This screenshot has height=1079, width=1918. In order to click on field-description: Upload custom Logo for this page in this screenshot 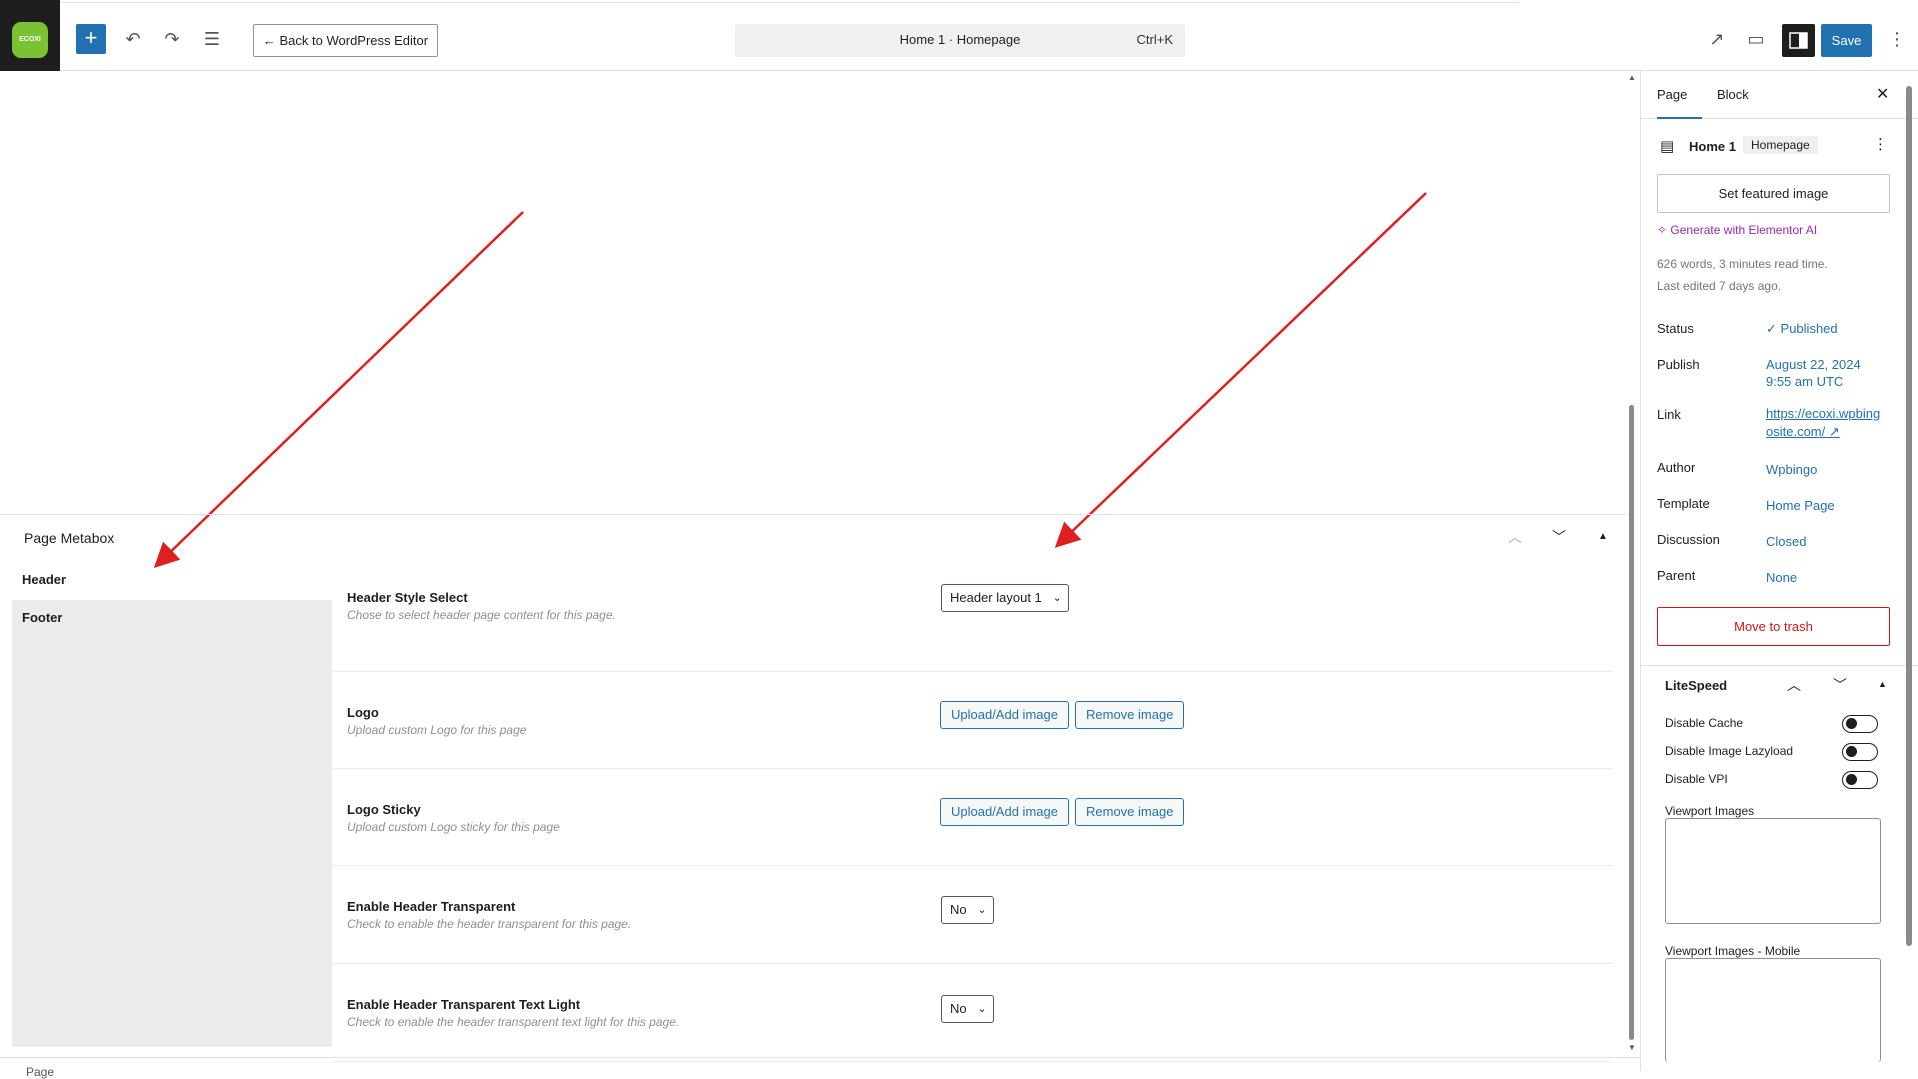, I will do `click(437, 730)`.